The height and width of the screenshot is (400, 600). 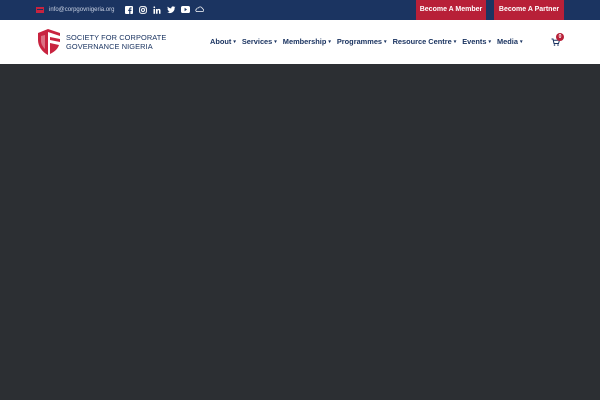 I want to click on nav-label: Media, so click(x=507, y=41).